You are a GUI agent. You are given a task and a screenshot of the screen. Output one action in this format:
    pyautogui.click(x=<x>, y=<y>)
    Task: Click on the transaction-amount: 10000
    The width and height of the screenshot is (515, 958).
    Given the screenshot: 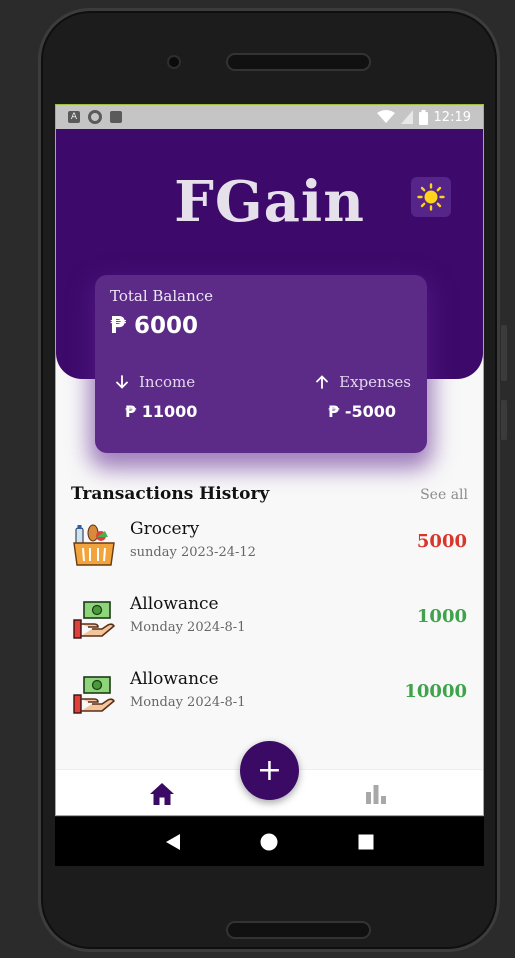 What is the action you would take?
    pyautogui.click(x=435, y=691)
    